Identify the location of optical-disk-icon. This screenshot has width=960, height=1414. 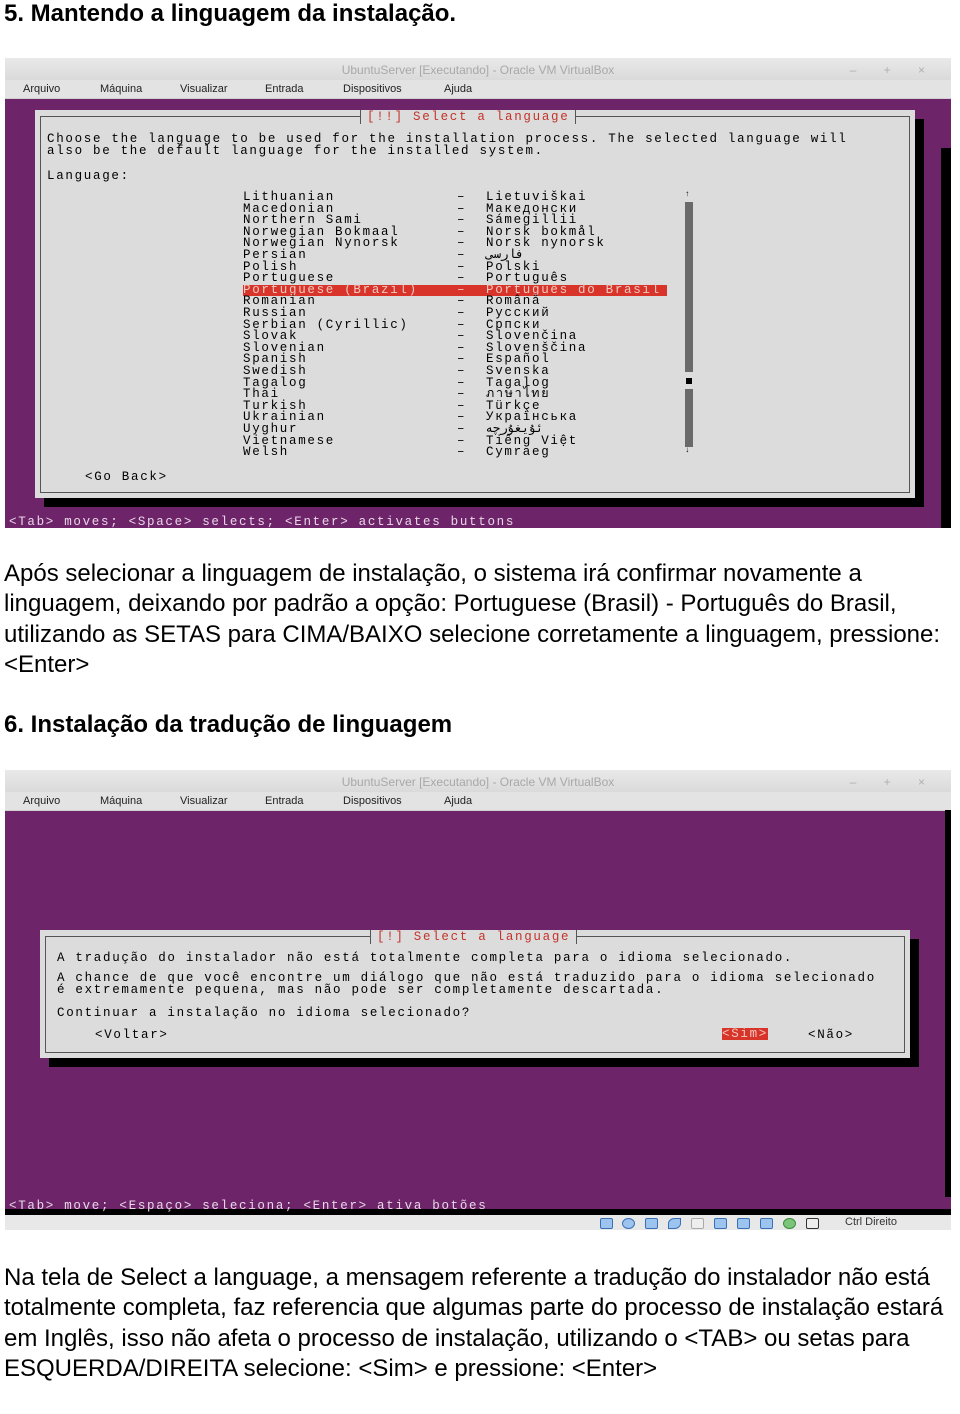
(628, 1223).